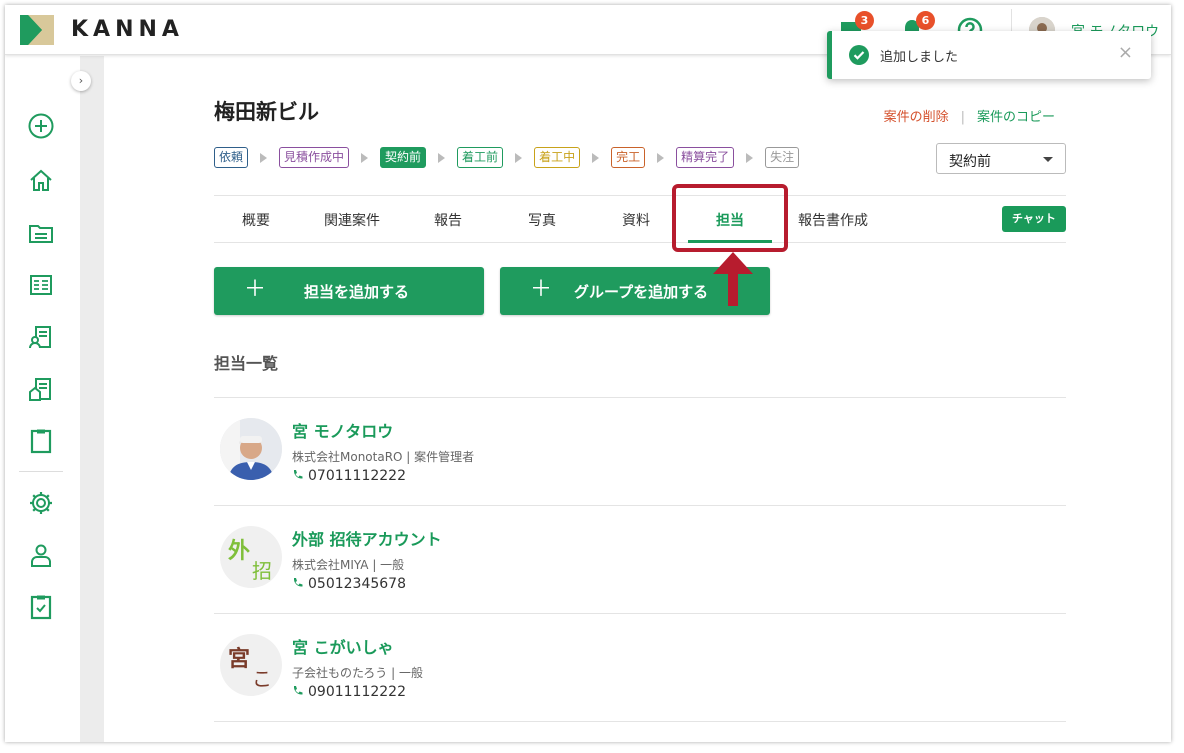  What do you see at coordinates (640, 560) in the screenshot?
I see `member-row: 外 招 外部 招待アカウント 株式会社MIYA | 一般 05012345678` at bounding box center [640, 560].